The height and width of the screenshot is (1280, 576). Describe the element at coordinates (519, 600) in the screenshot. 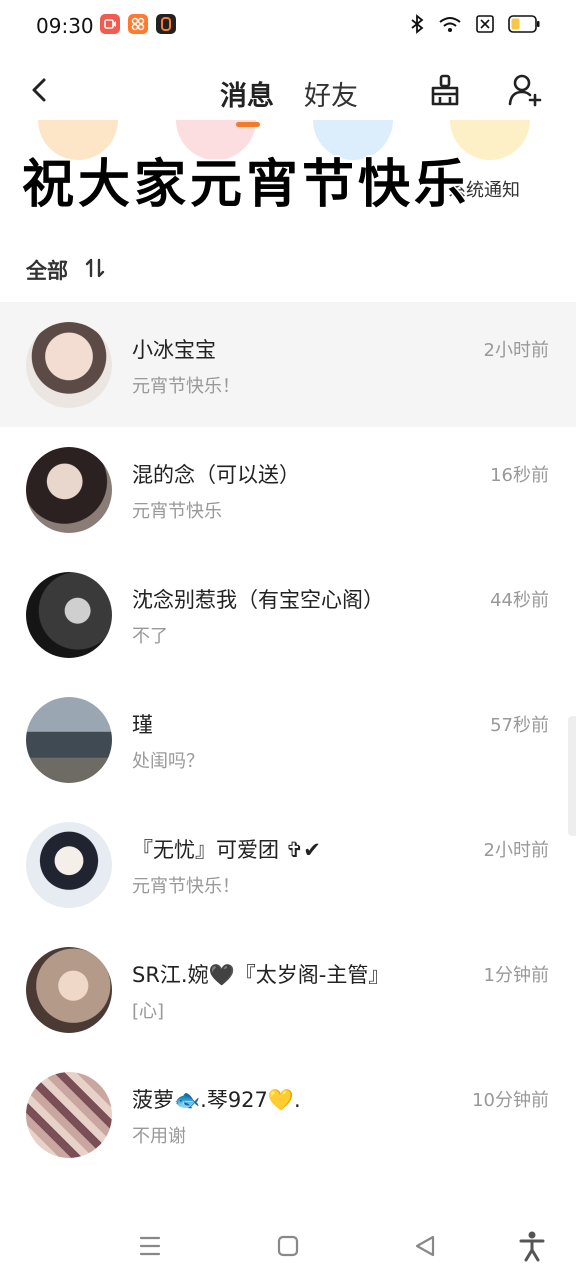

I see `conversation-time: 44秒前` at that location.